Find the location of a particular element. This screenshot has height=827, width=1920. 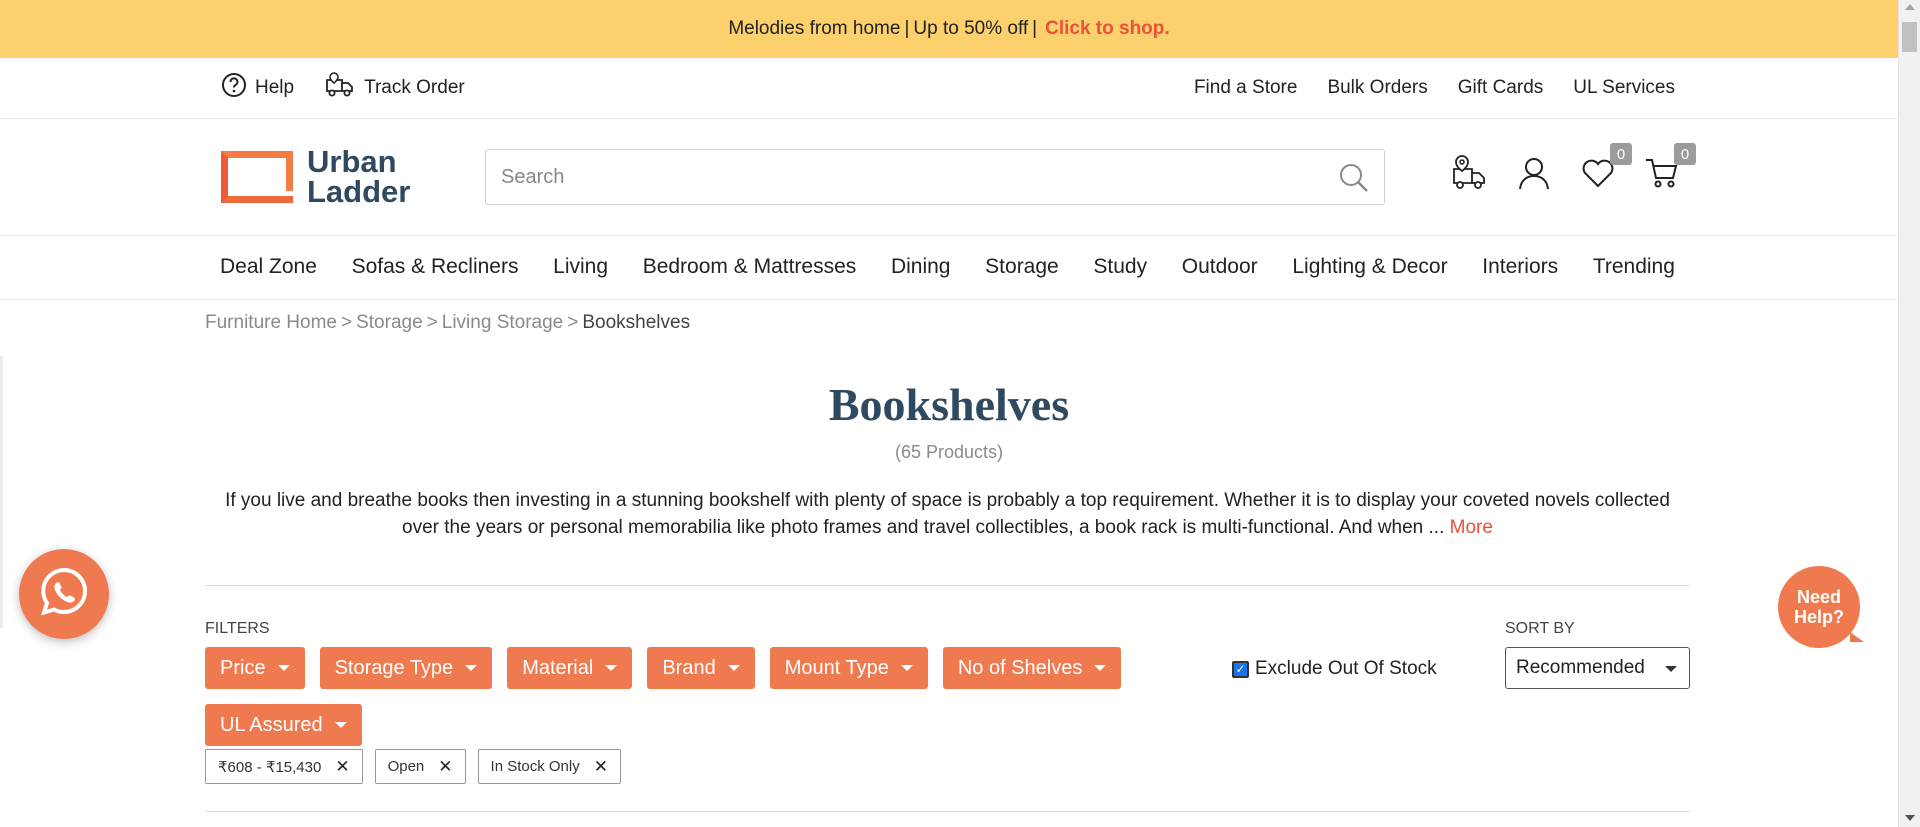

store-locator-button is located at coordinates (1470, 175).